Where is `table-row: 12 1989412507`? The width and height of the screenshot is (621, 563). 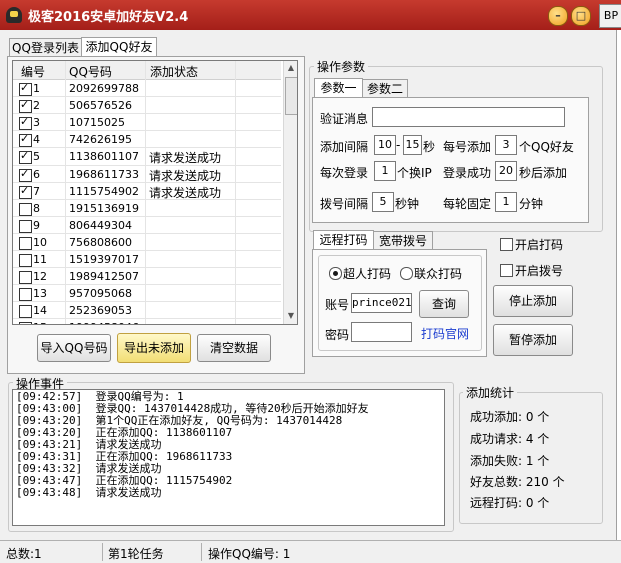 table-row: 12 1989412507 is located at coordinates (147, 276).